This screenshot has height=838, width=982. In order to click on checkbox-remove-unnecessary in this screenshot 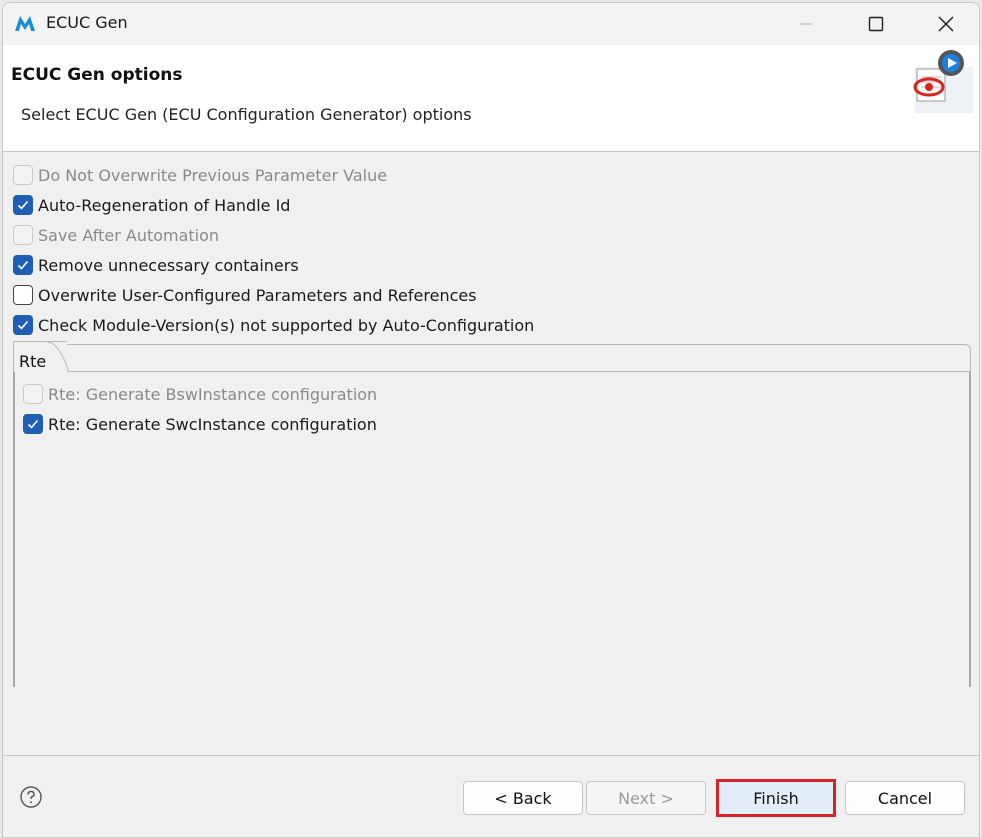, I will do `click(23, 265)`.